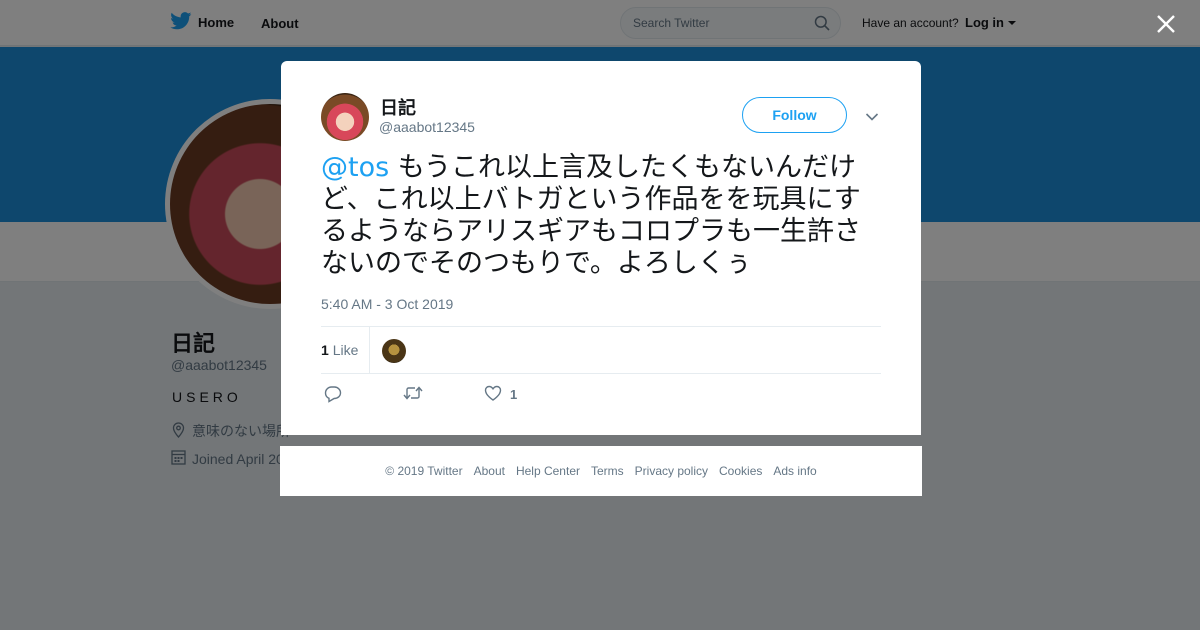 The image size is (1200, 630). I want to click on footer-copyright: © 2019 Twitter, so click(424, 471).